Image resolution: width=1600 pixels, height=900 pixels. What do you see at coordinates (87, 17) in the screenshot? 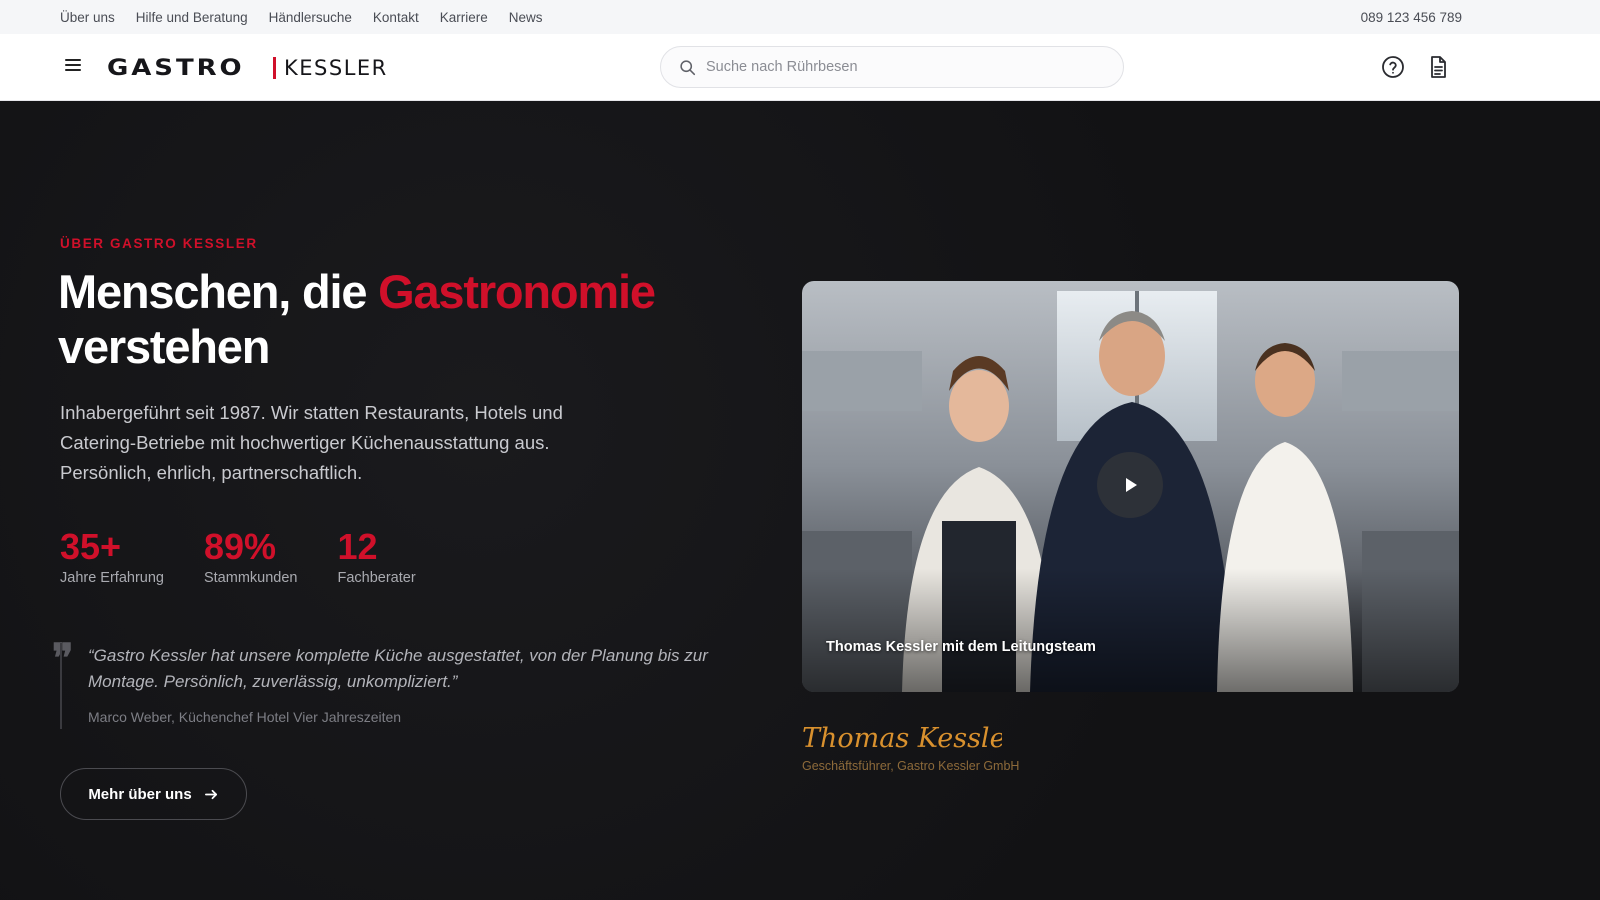
I see `nav-link-ueber-uns: Über uns` at bounding box center [87, 17].